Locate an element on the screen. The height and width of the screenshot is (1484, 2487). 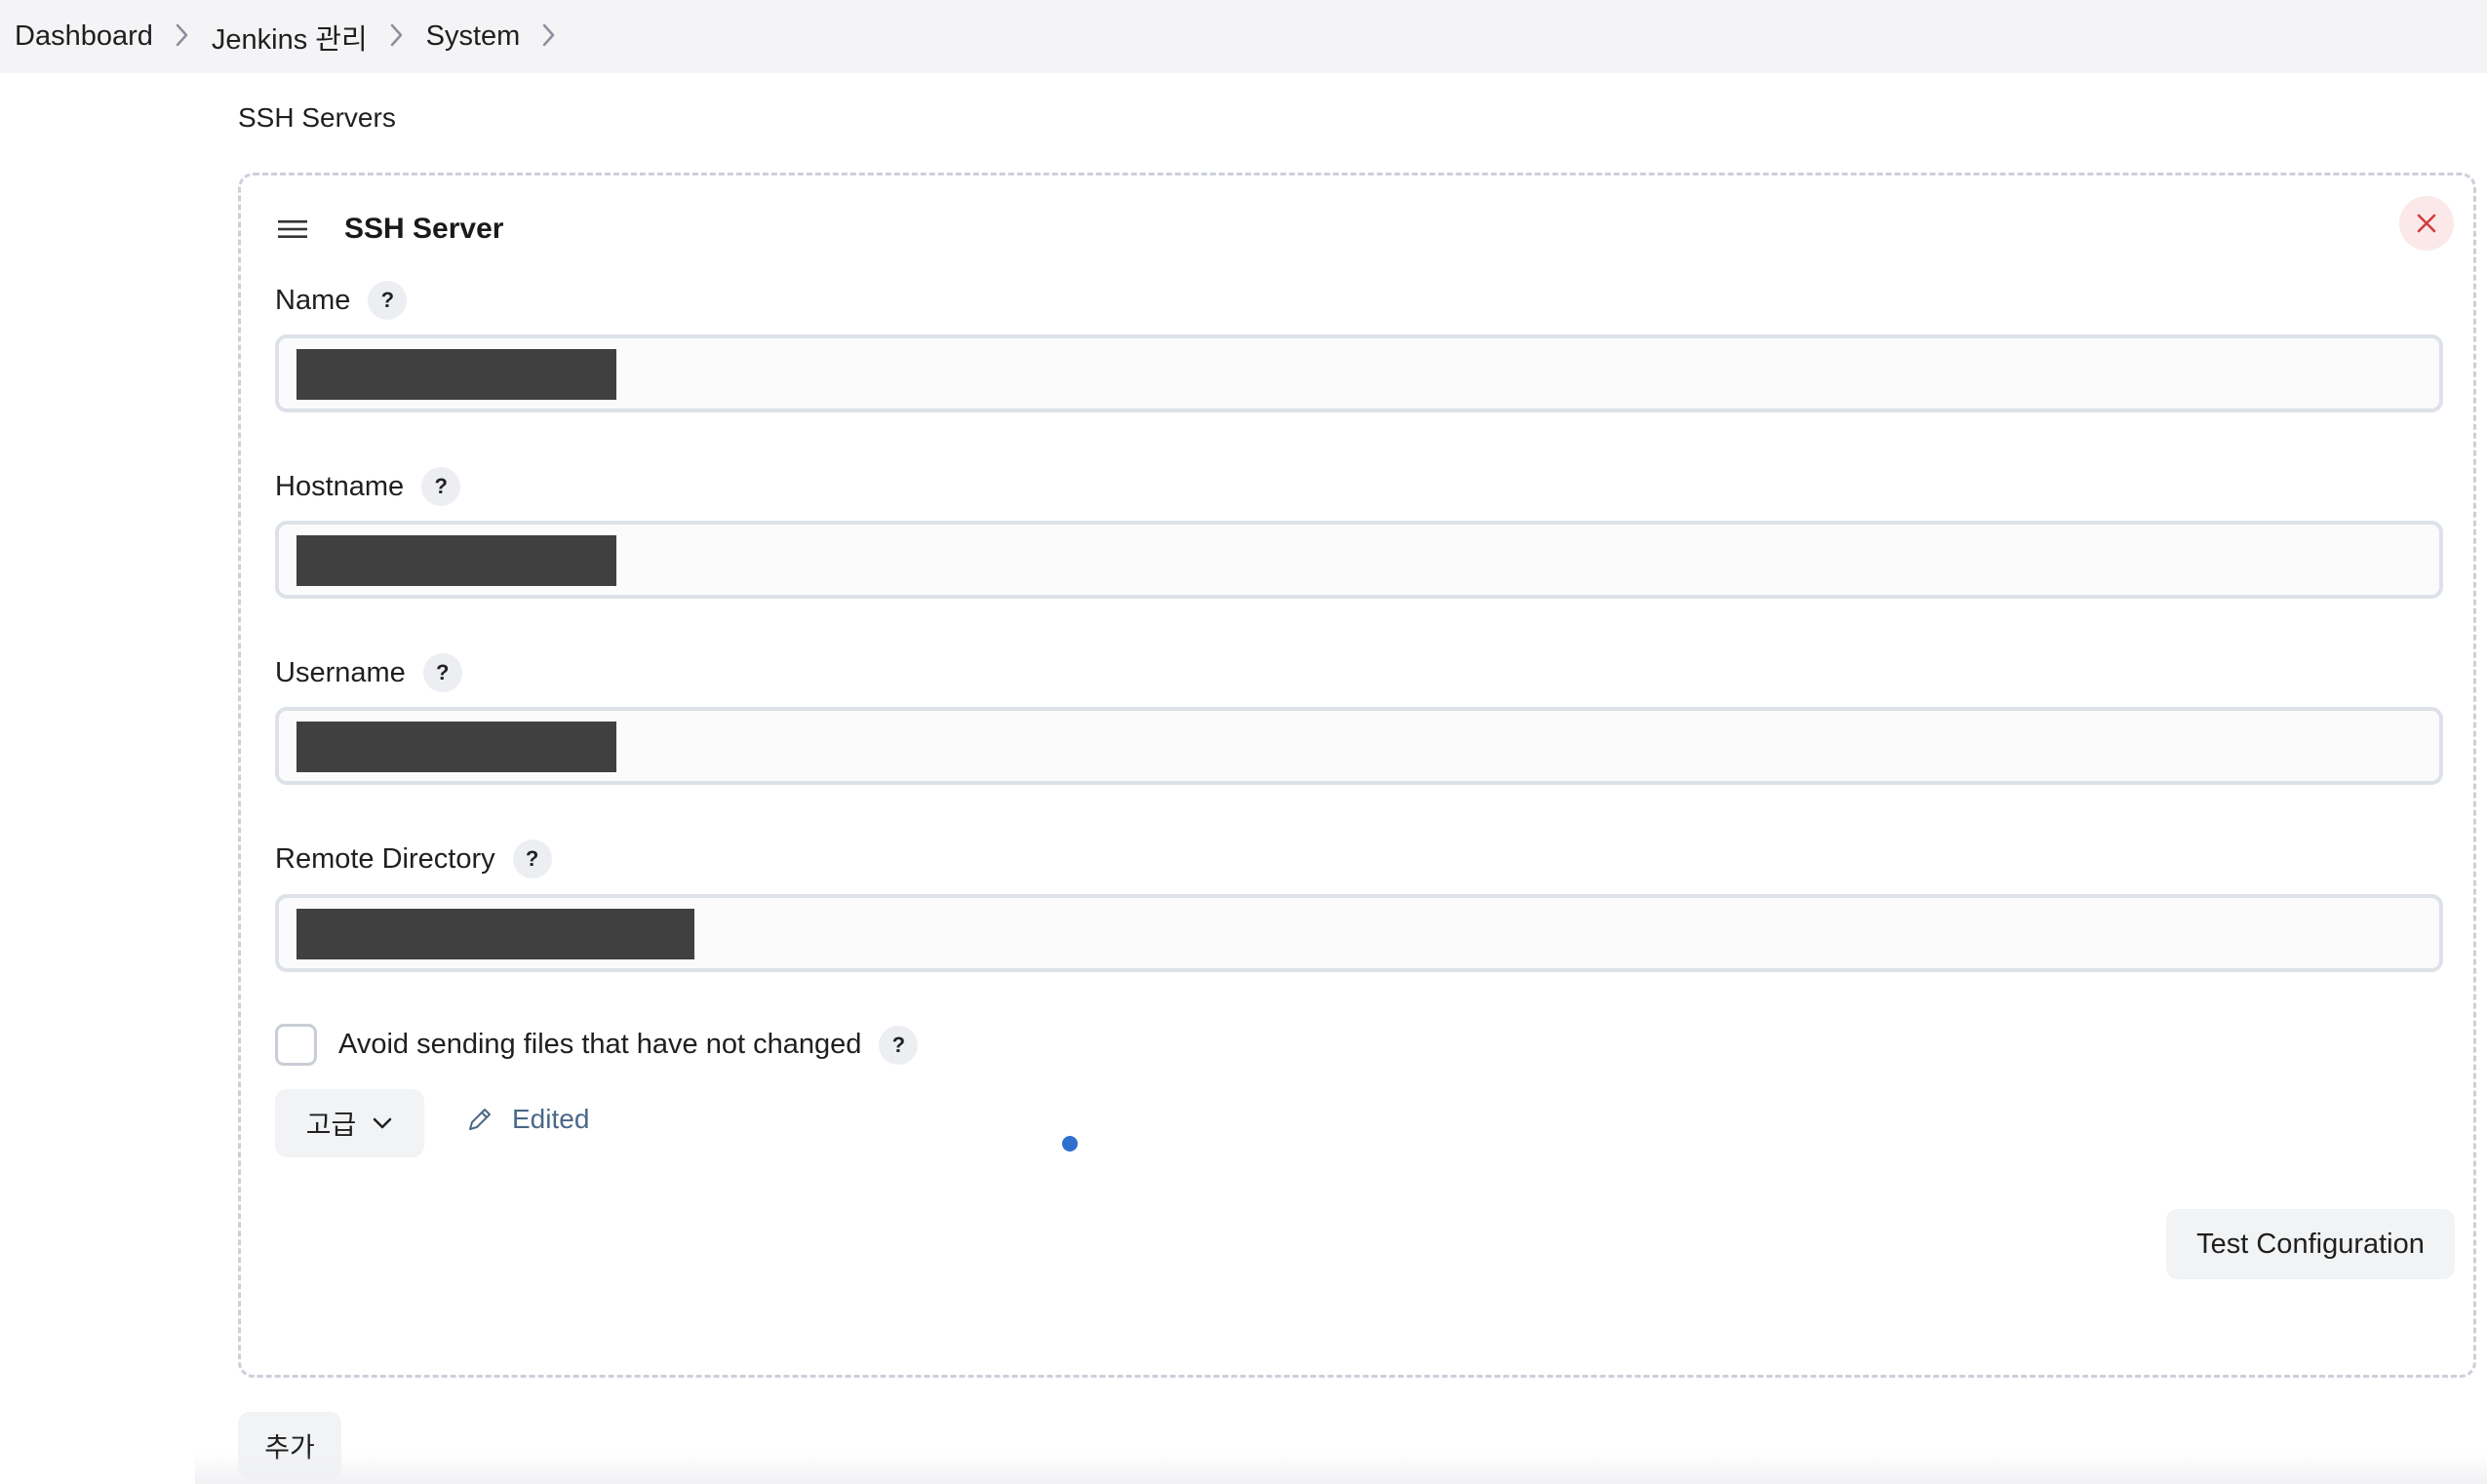
name-help-button: ? is located at coordinates (388, 300).